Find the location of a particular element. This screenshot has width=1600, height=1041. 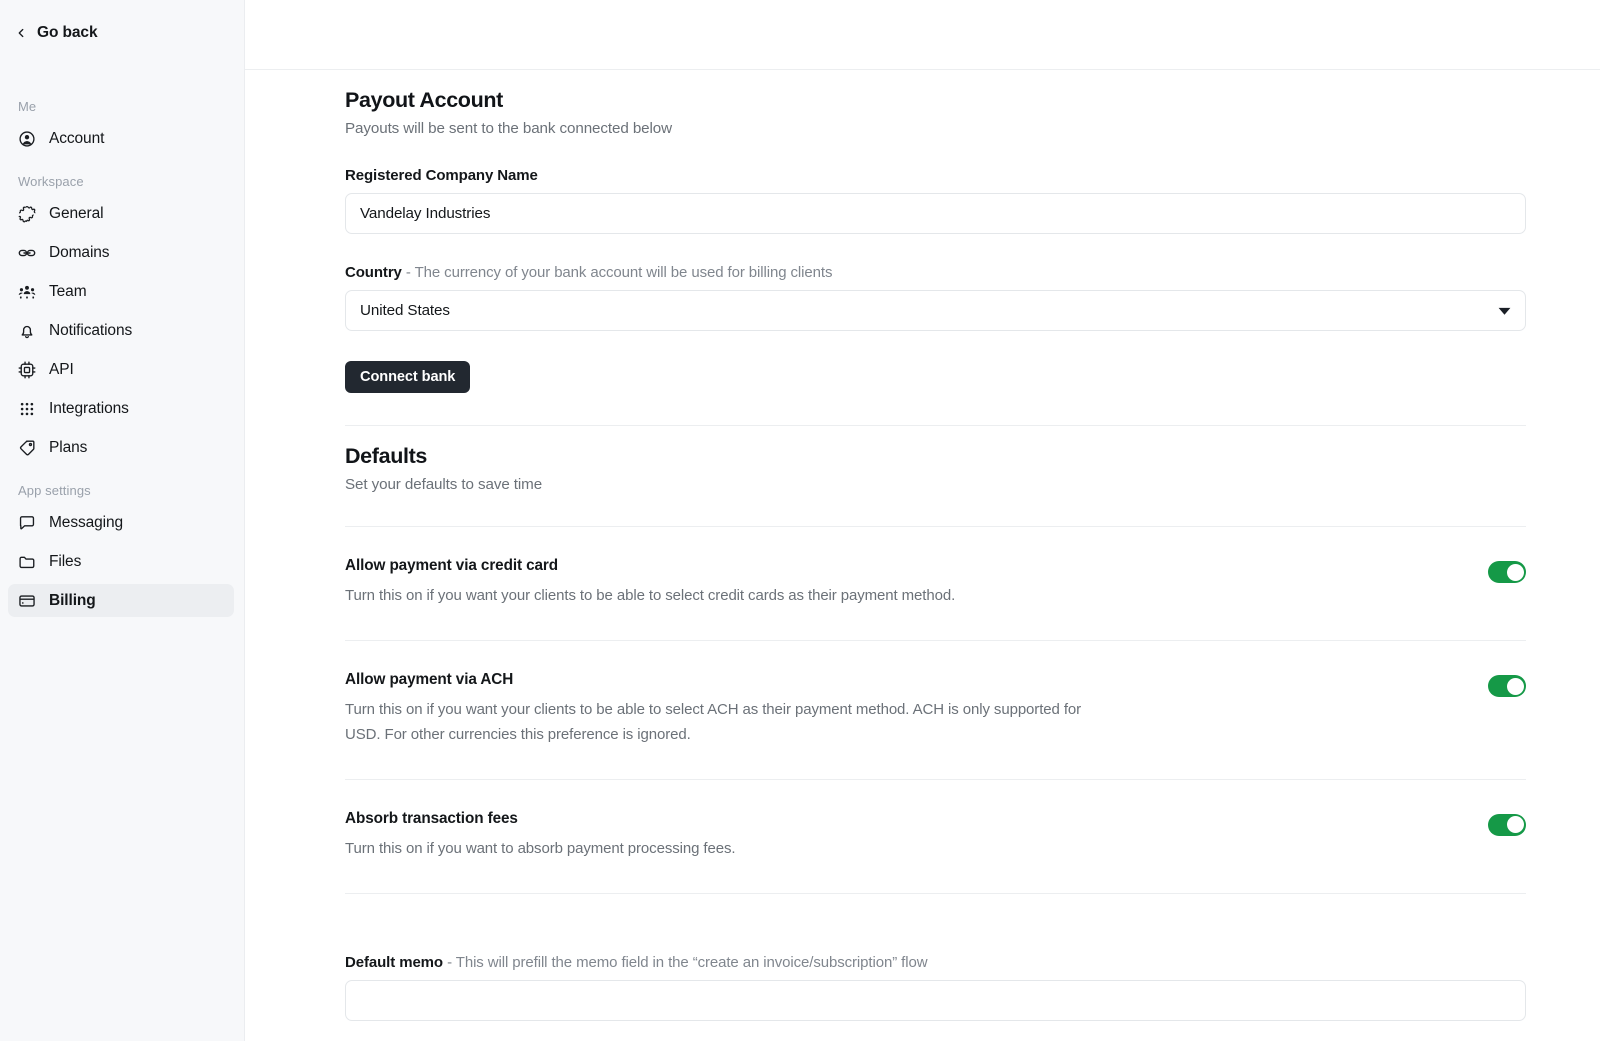

go-back-button: Go back is located at coordinates (122, 33).